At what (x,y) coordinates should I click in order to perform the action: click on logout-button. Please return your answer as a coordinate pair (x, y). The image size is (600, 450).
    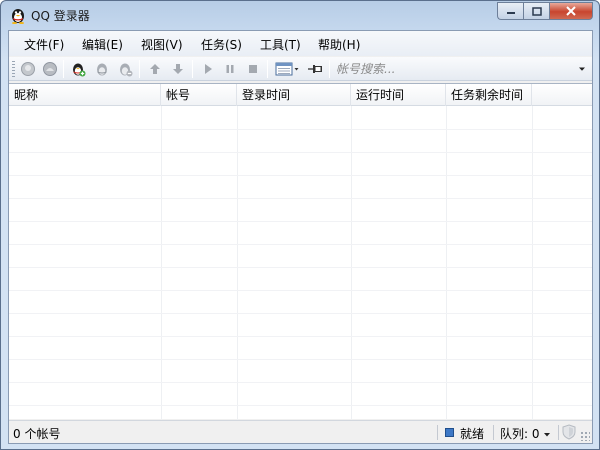
    Looking at the image, I should click on (50, 69).